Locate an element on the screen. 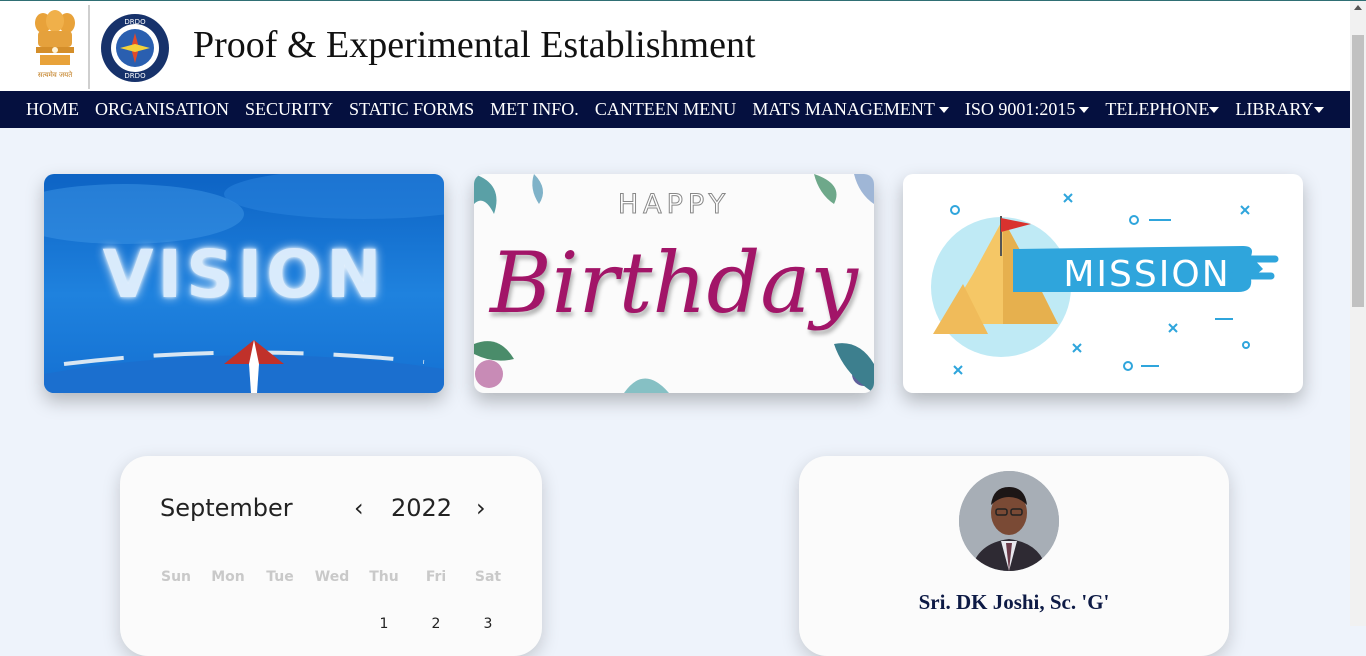  vertical-scrollbar is located at coordinates (1358, 313).